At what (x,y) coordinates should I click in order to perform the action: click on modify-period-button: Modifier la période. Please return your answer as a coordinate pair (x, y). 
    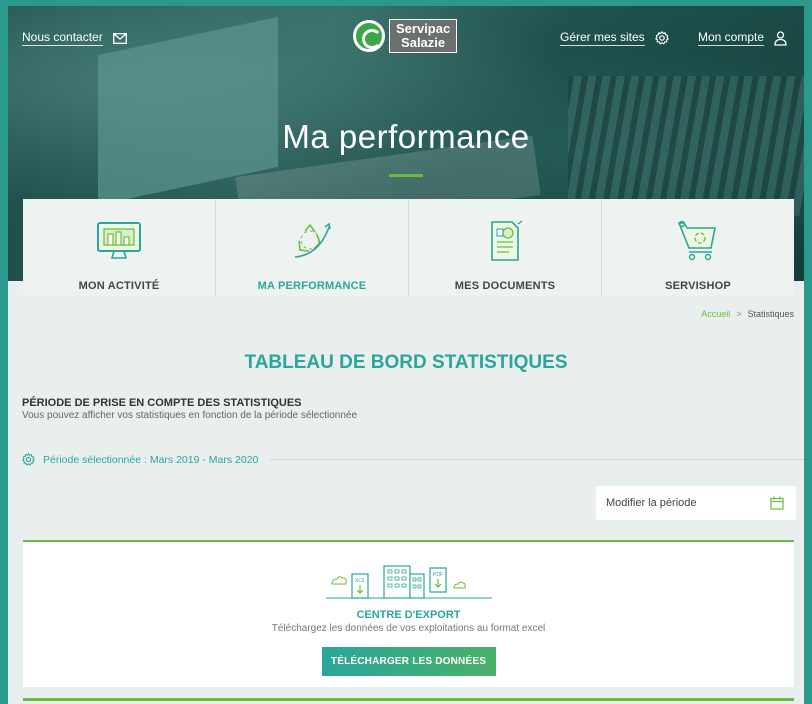
    Looking at the image, I should click on (696, 503).